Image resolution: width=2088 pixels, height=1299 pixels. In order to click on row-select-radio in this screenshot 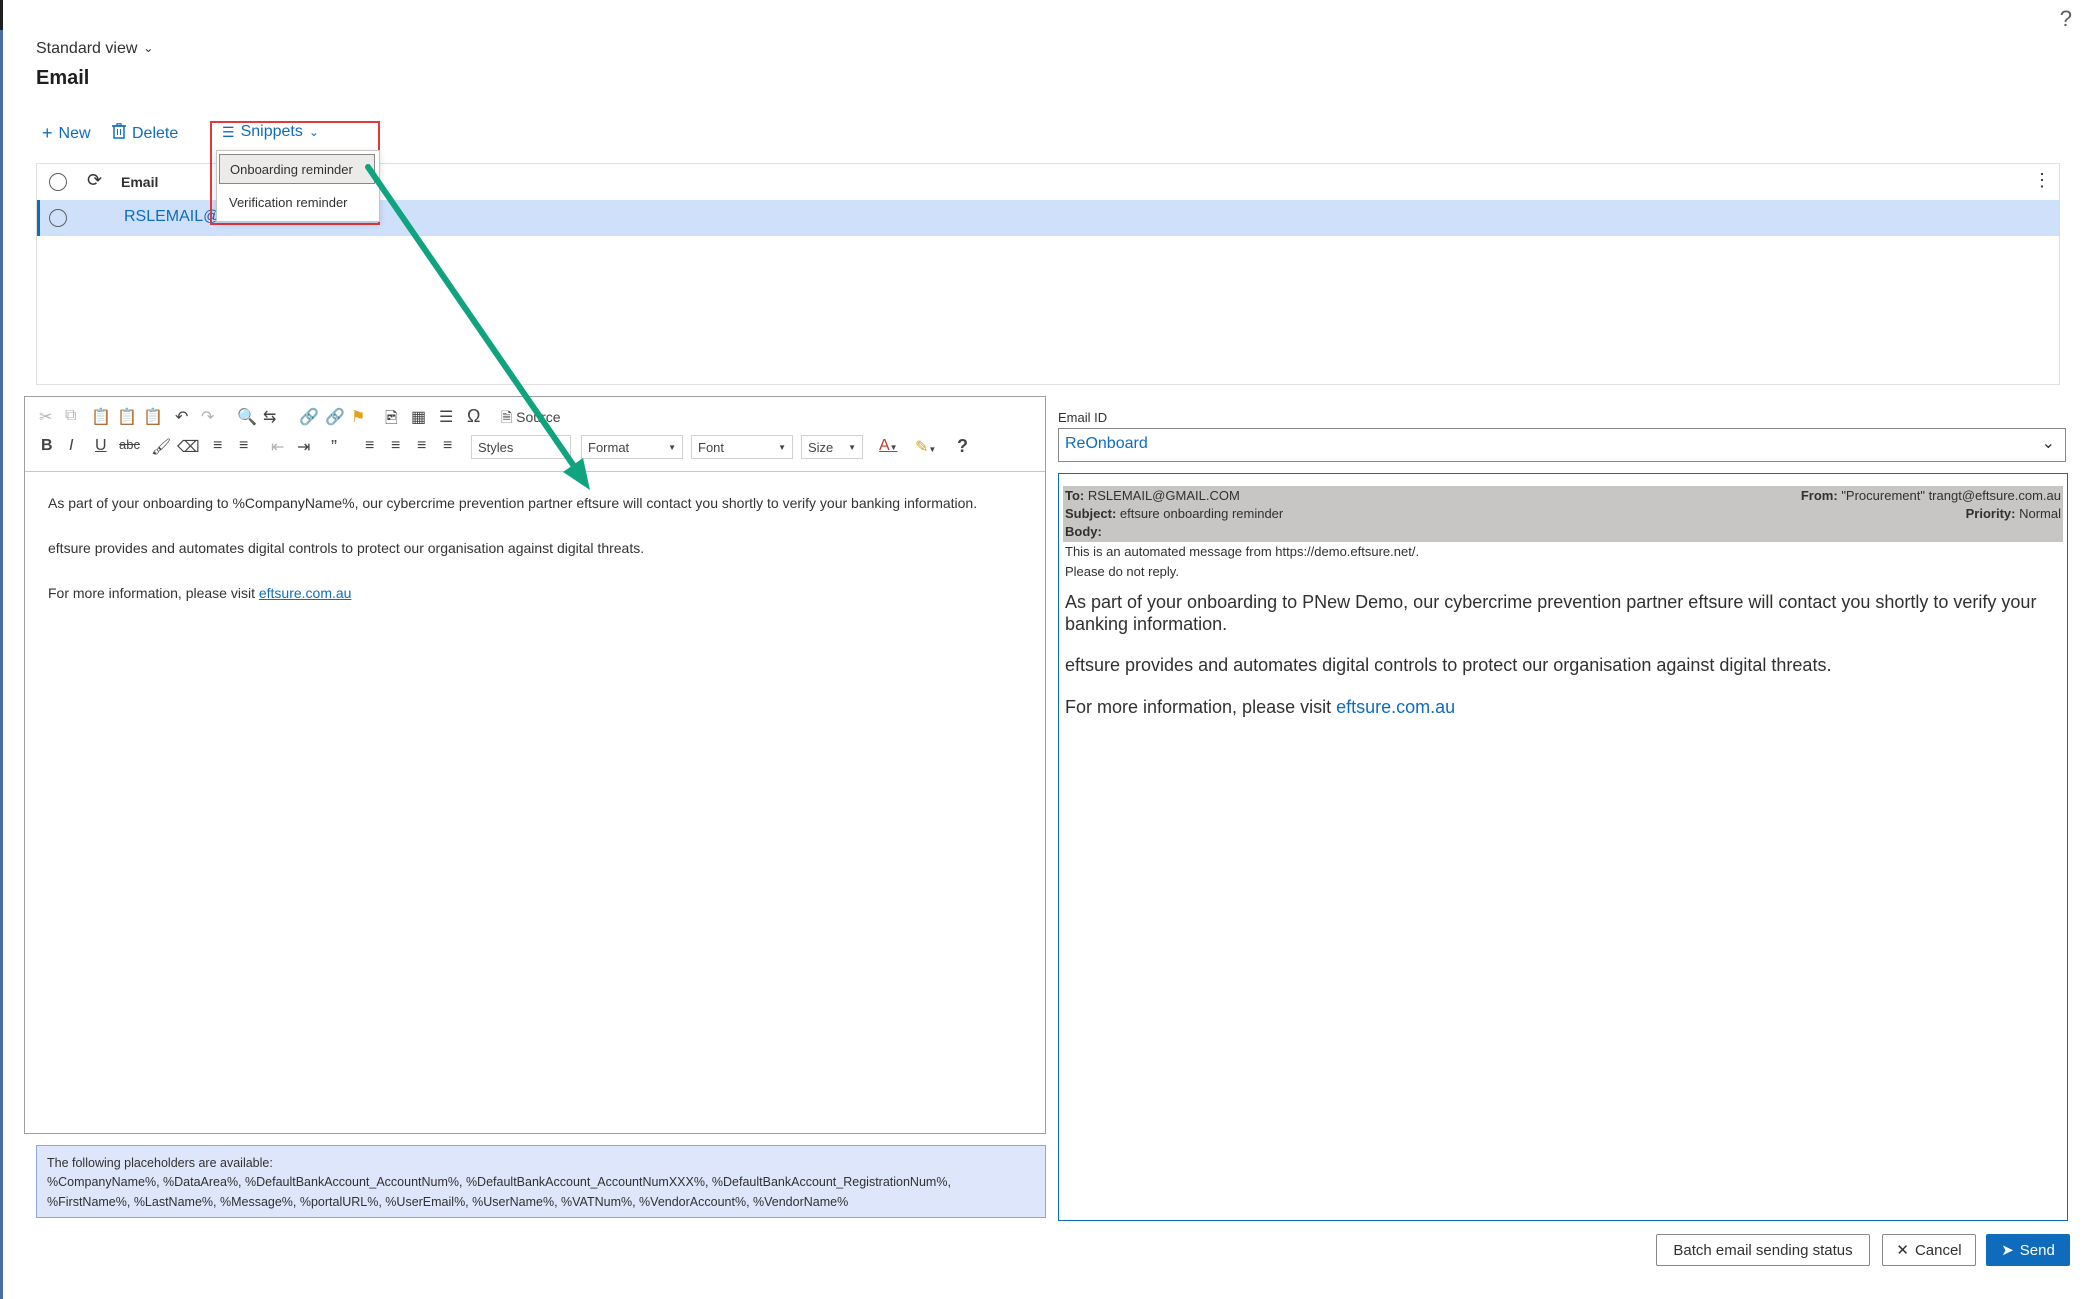, I will do `click(58, 218)`.